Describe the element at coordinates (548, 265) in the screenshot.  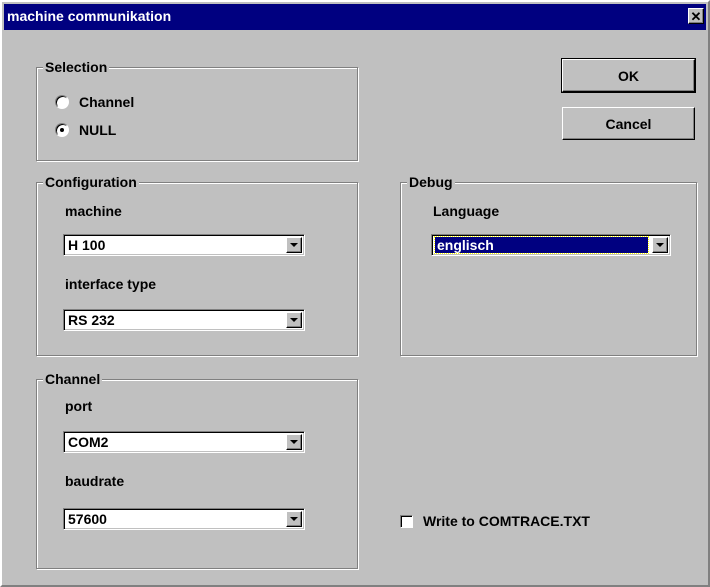
I see `debug-group: Debug Language englisch` at that location.